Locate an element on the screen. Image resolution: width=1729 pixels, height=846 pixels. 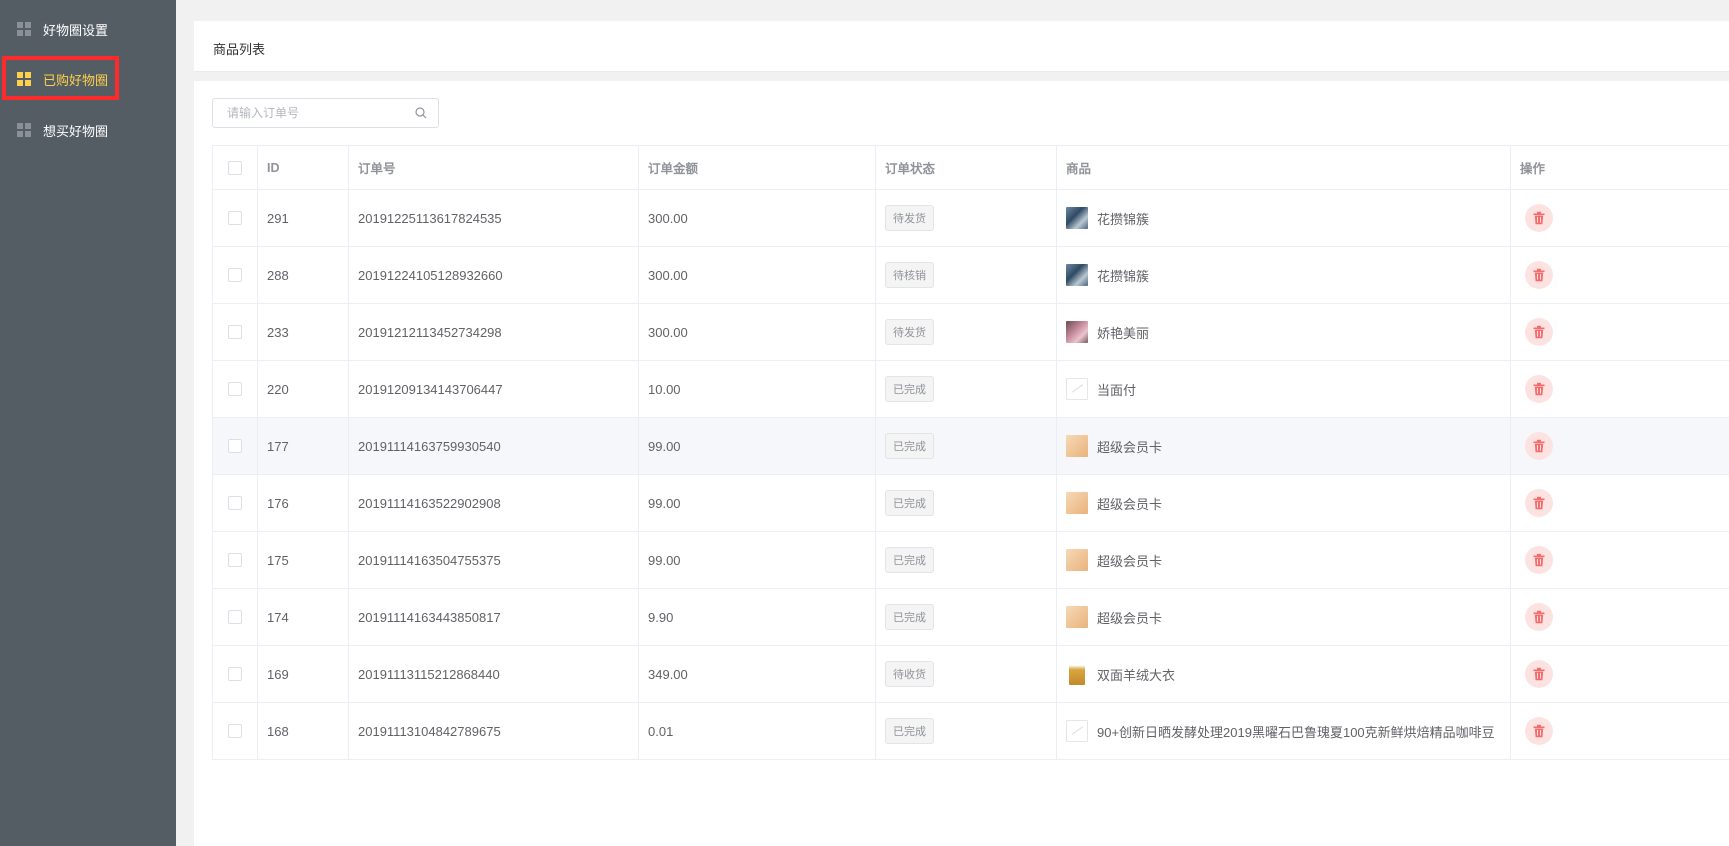
cell-amount: 349.00 is located at coordinates (757, 674).